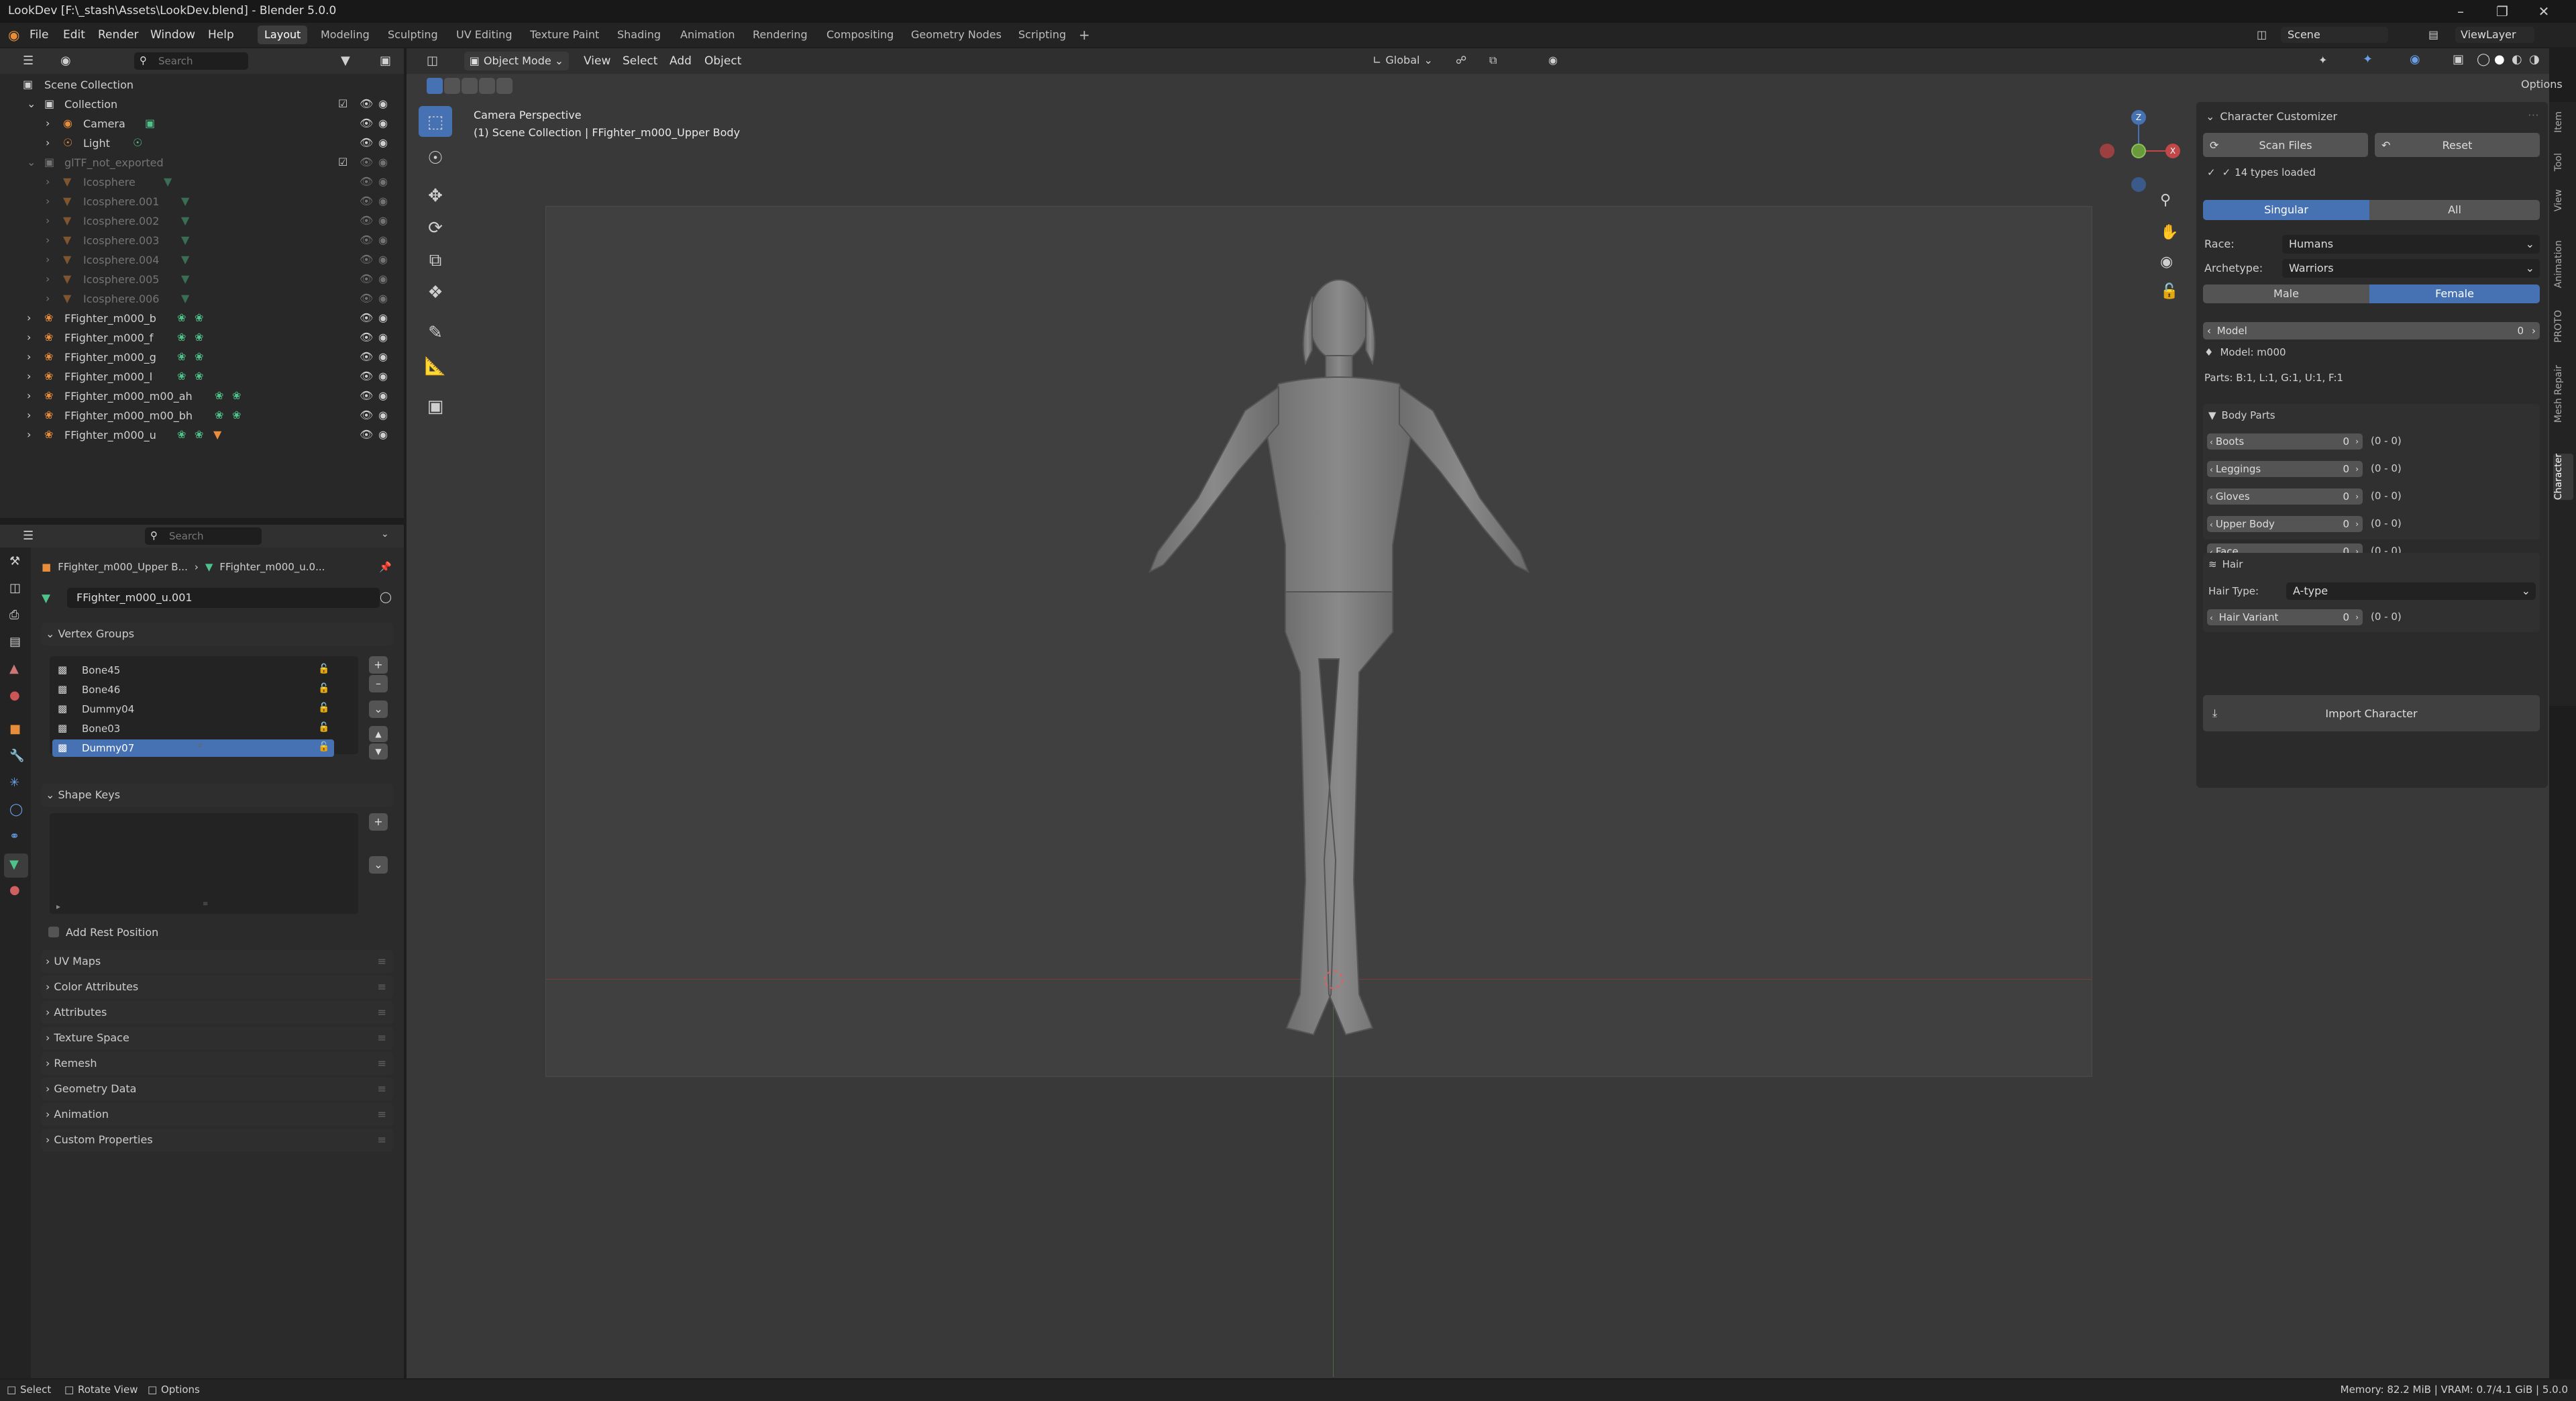 The image size is (2576, 1401). What do you see at coordinates (2460, 11) in the screenshot?
I see `minimize-button: –` at bounding box center [2460, 11].